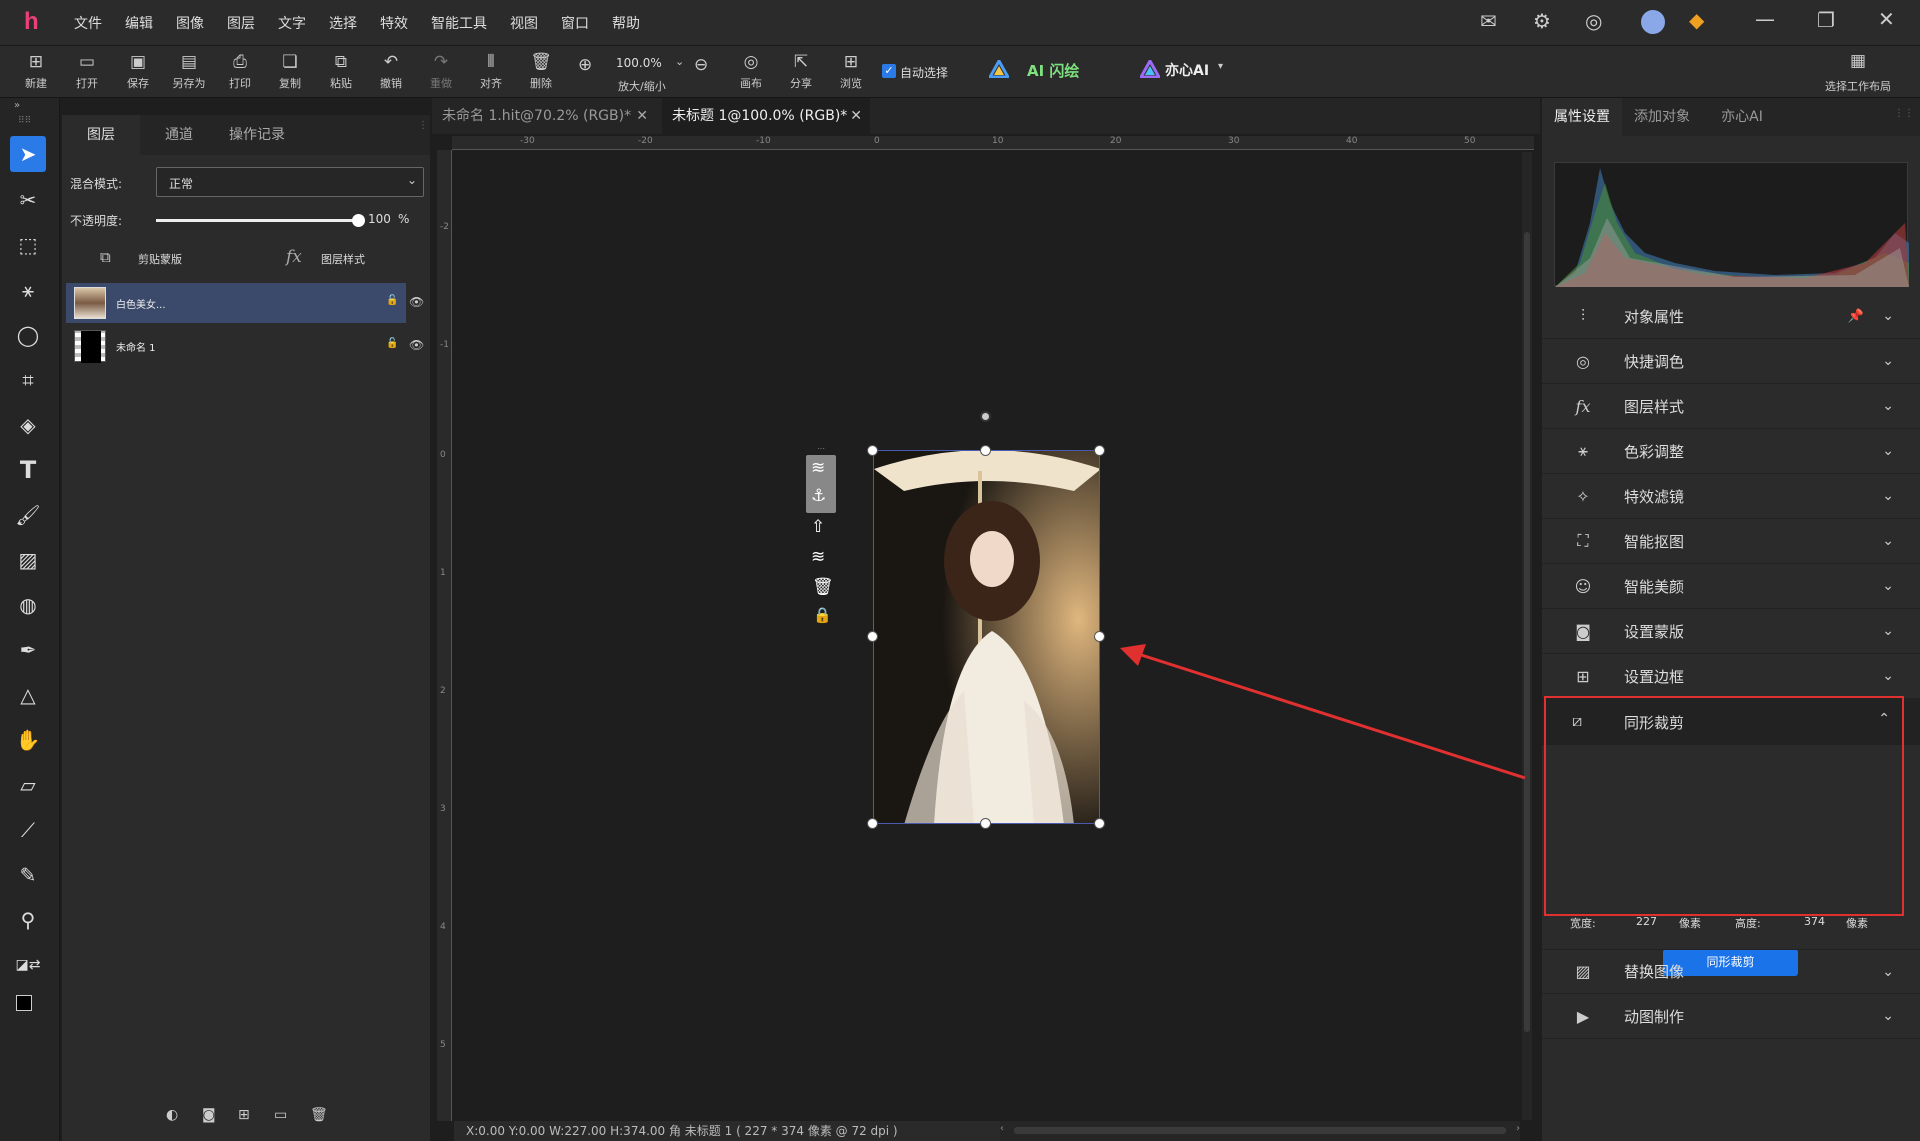 This screenshot has width=1920, height=1141. What do you see at coordinates (1731, 541) in the screenshot?
I see `panel-section-smart-cutout: ⛶ 智能抠图 ⌄` at bounding box center [1731, 541].